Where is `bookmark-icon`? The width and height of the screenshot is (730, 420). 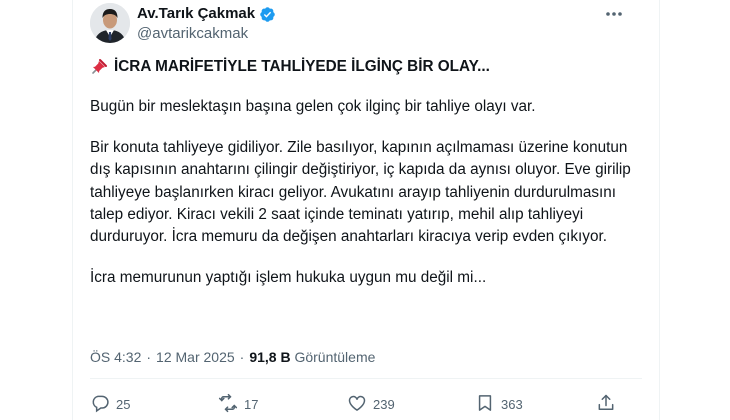 bookmark-icon is located at coordinates (485, 404).